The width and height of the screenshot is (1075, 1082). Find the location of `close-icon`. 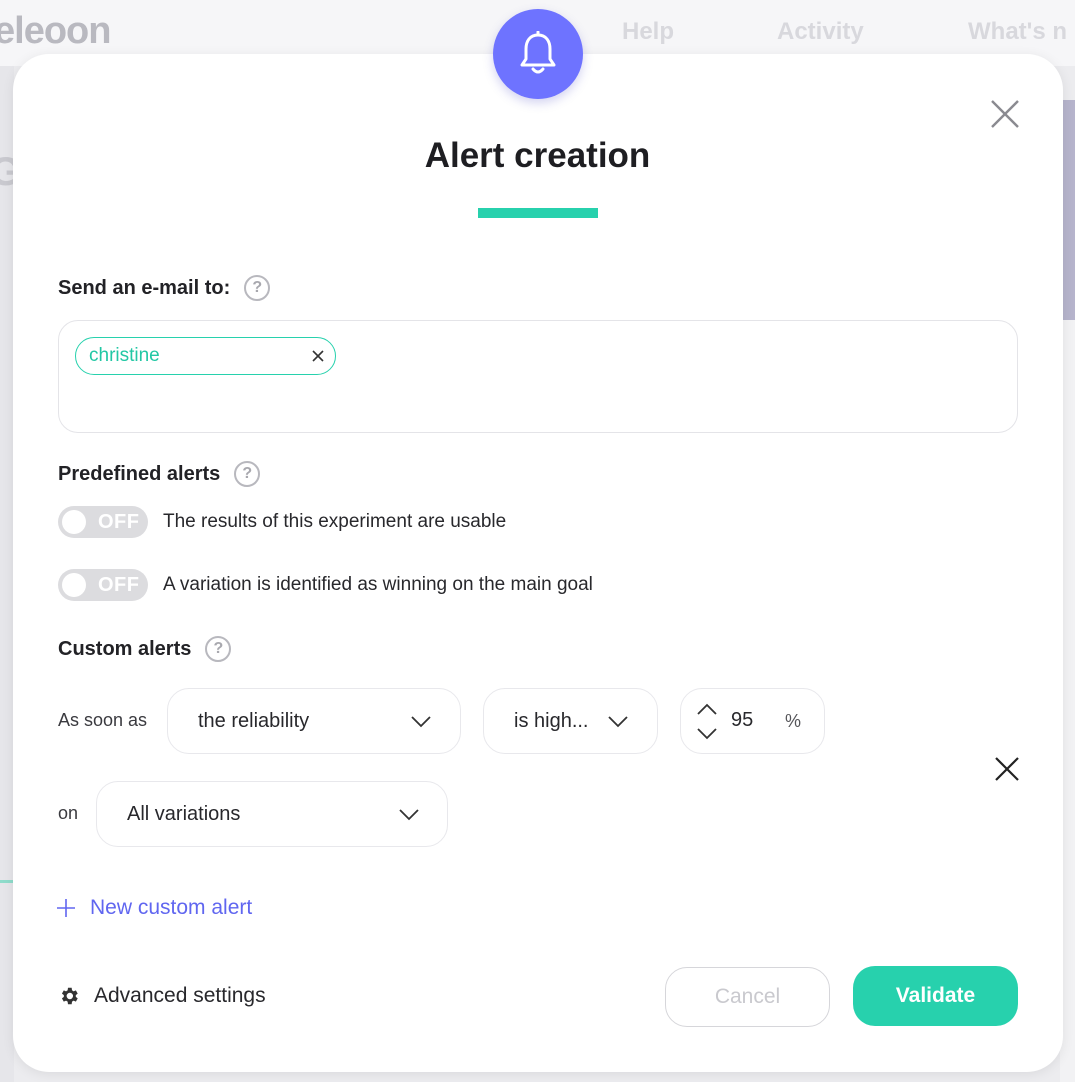

close-icon is located at coordinates (1005, 114).